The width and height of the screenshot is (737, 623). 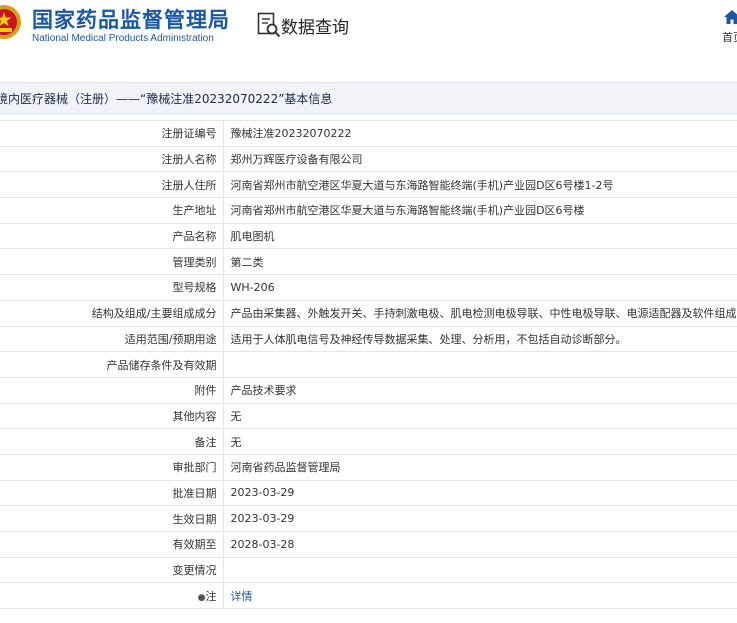 What do you see at coordinates (315, 28) in the screenshot?
I see `query-page-title: 数据查询` at bounding box center [315, 28].